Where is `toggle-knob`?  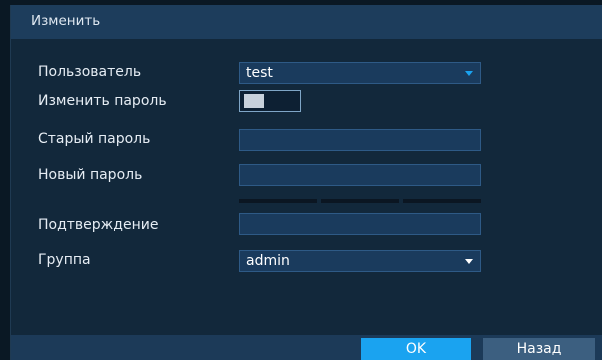
toggle-knob is located at coordinates (254, 101).